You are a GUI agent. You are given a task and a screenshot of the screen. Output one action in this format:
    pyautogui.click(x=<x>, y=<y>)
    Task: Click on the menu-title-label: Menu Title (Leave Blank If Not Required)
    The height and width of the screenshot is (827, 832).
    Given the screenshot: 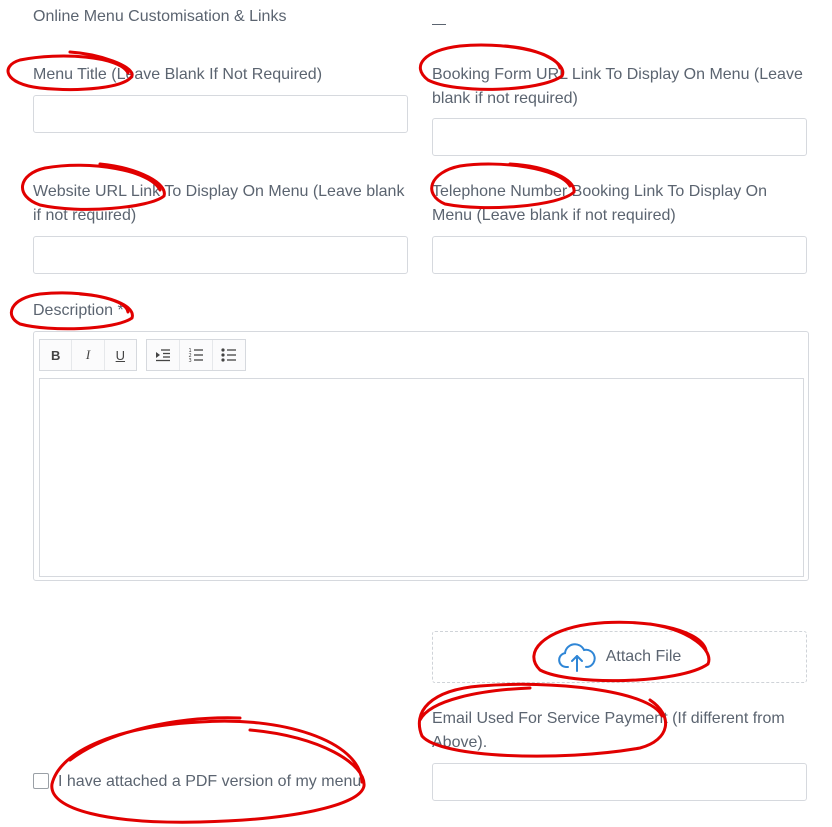 What is the action you would take?
    pyautogui.click(x=178, y=74)
    